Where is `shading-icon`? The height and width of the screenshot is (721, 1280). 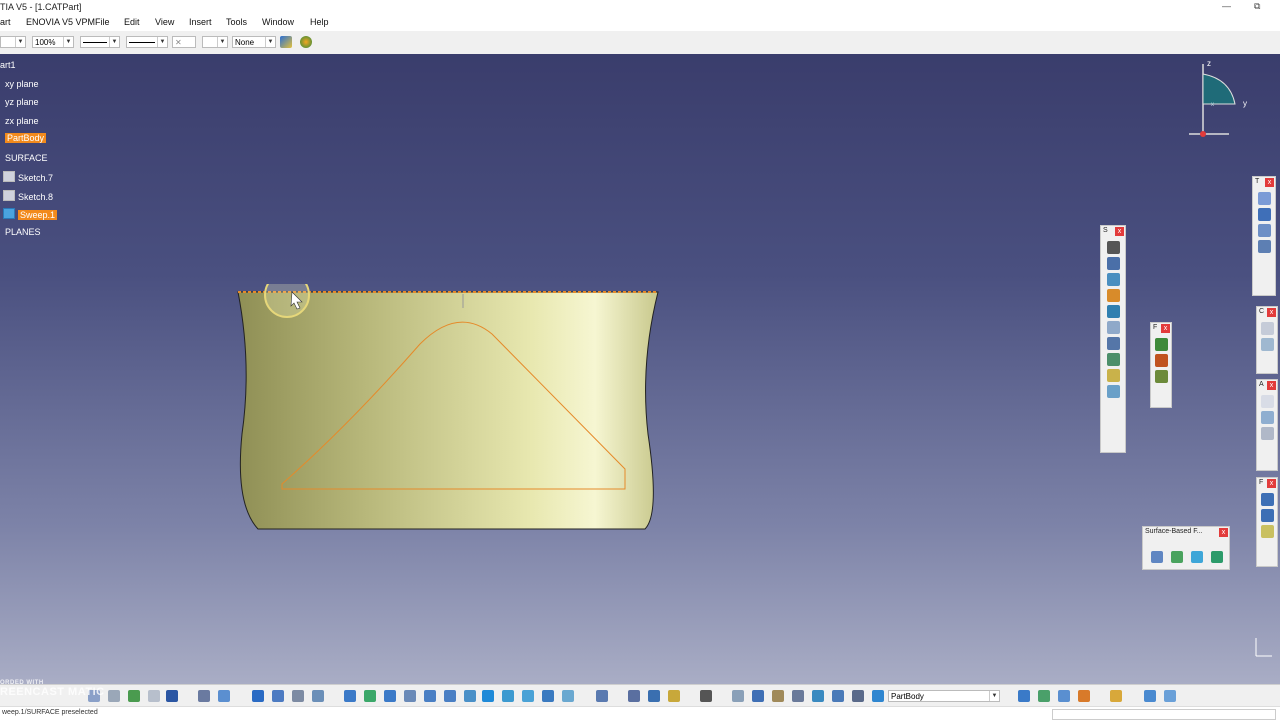 shading-icon is located at coordinates (508, 696).